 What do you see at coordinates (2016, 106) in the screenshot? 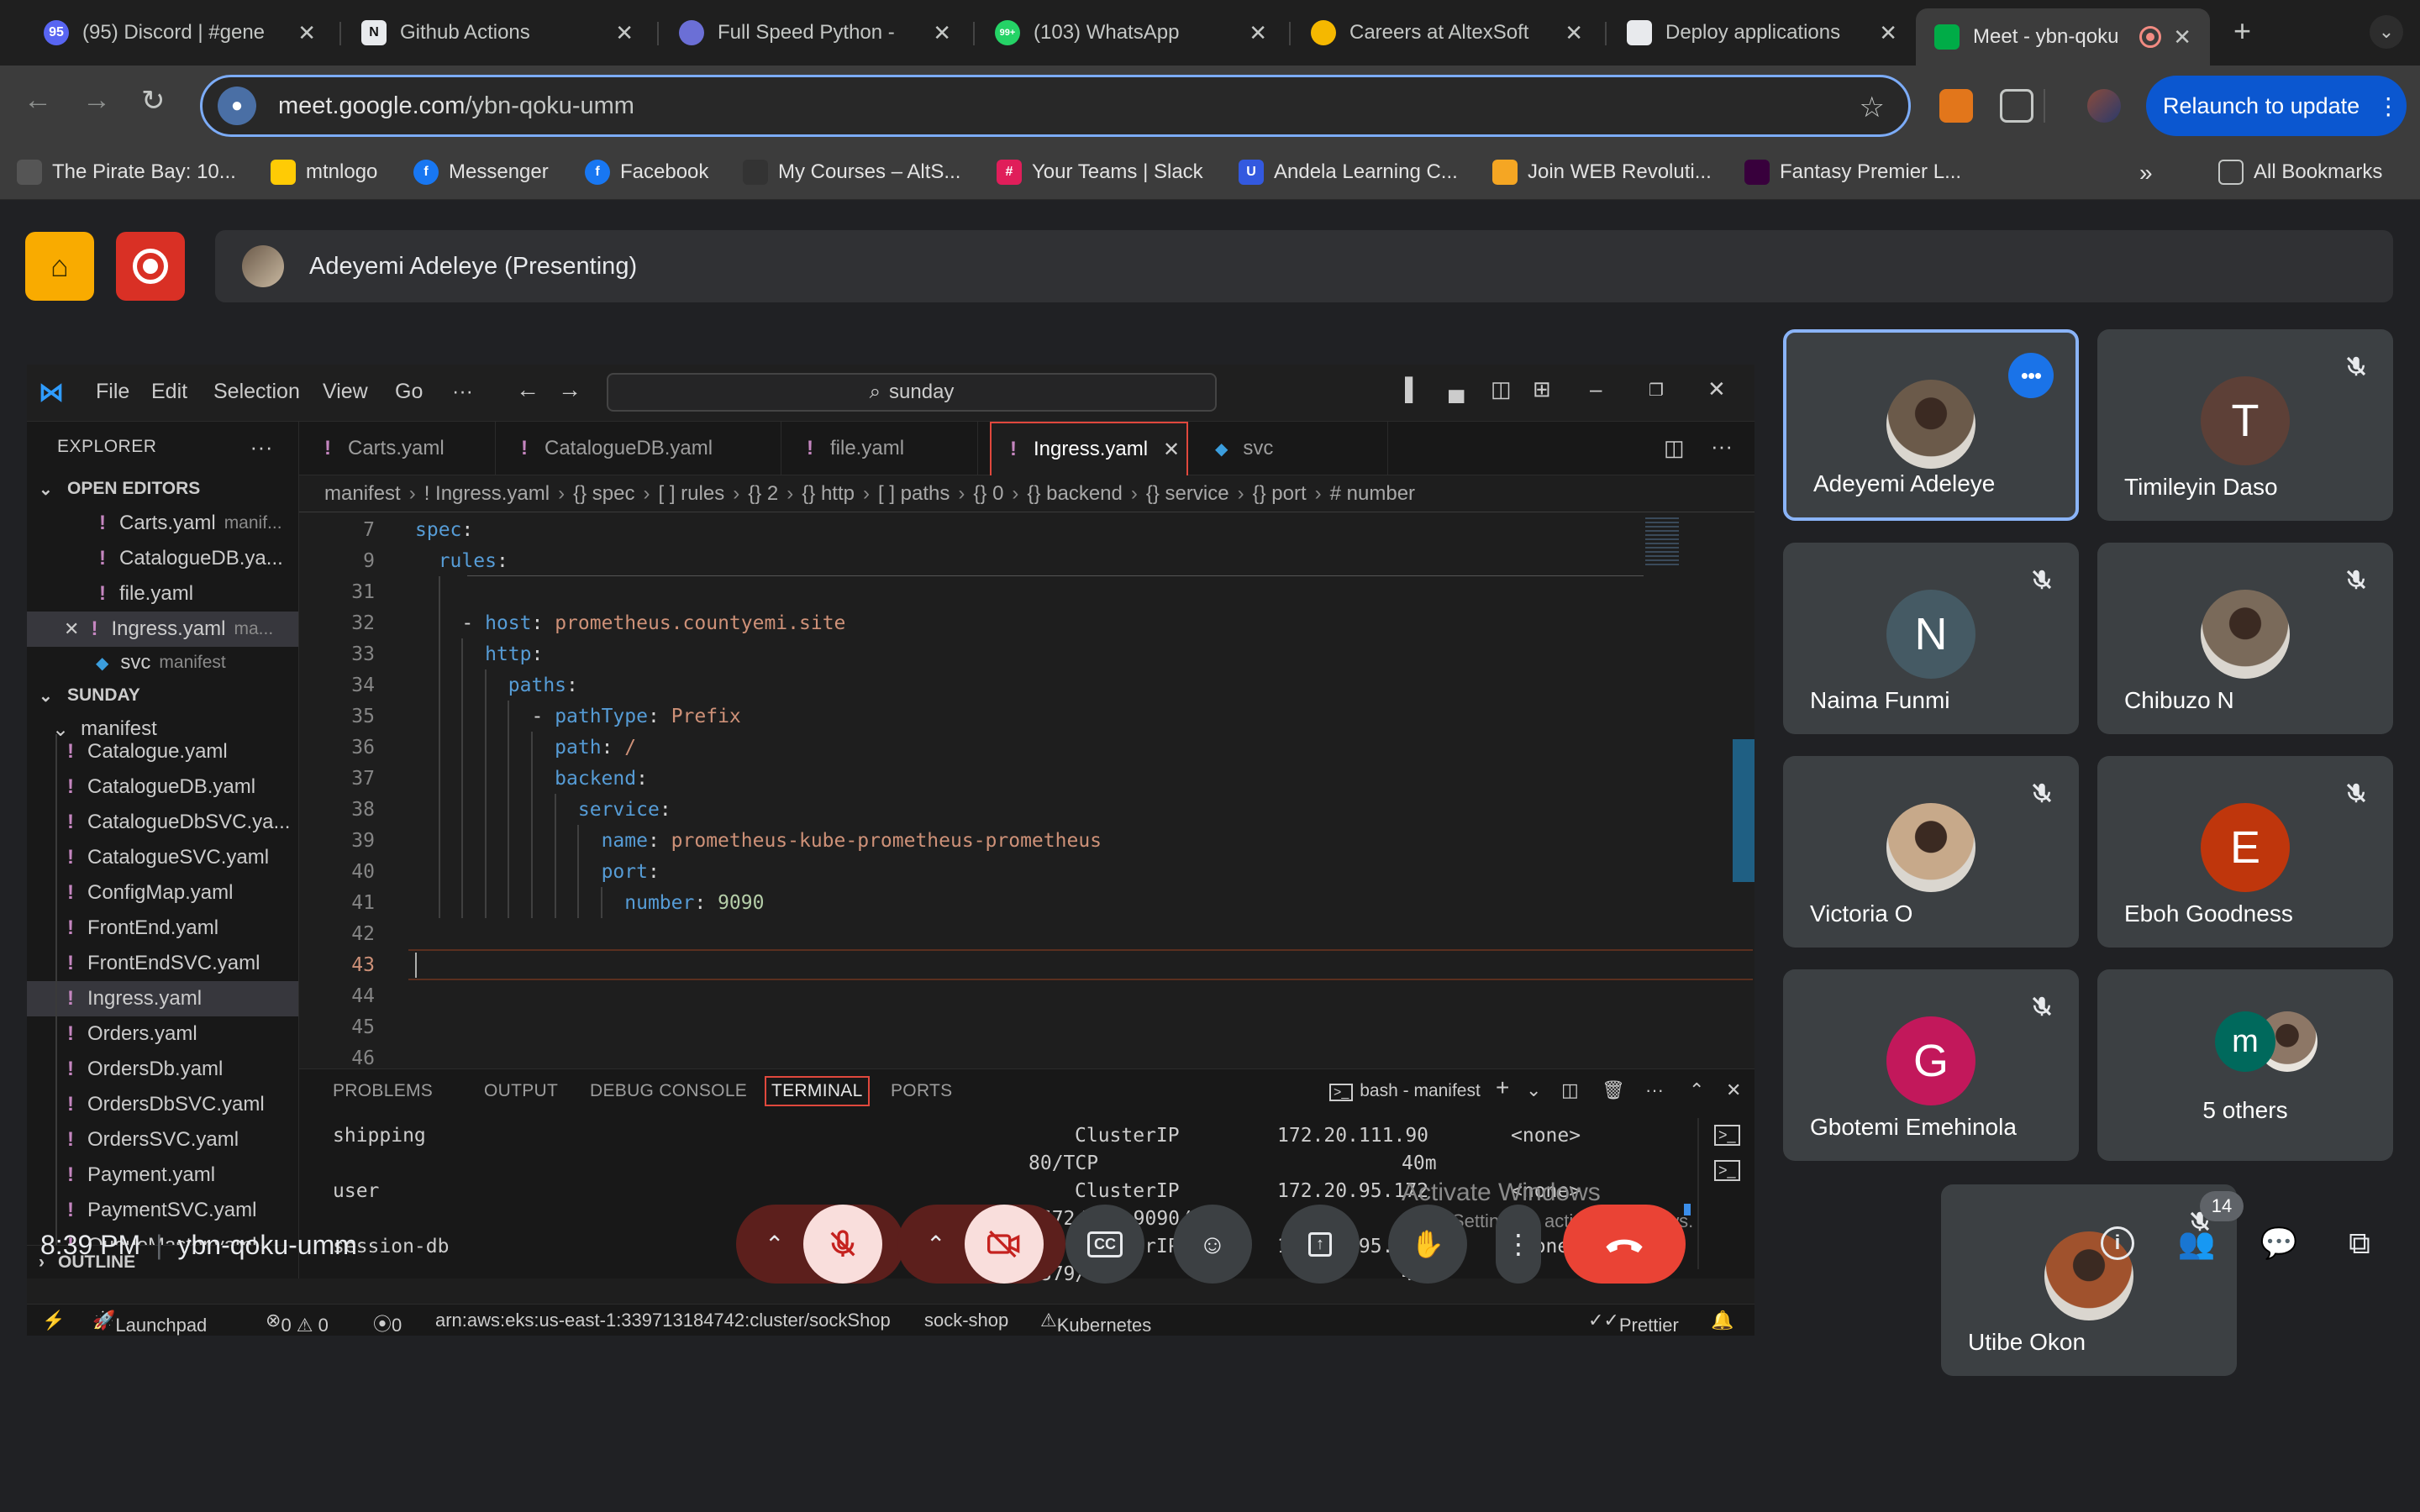
I see `extensions-puzzle-icon` at bounding box center [2016, 106].